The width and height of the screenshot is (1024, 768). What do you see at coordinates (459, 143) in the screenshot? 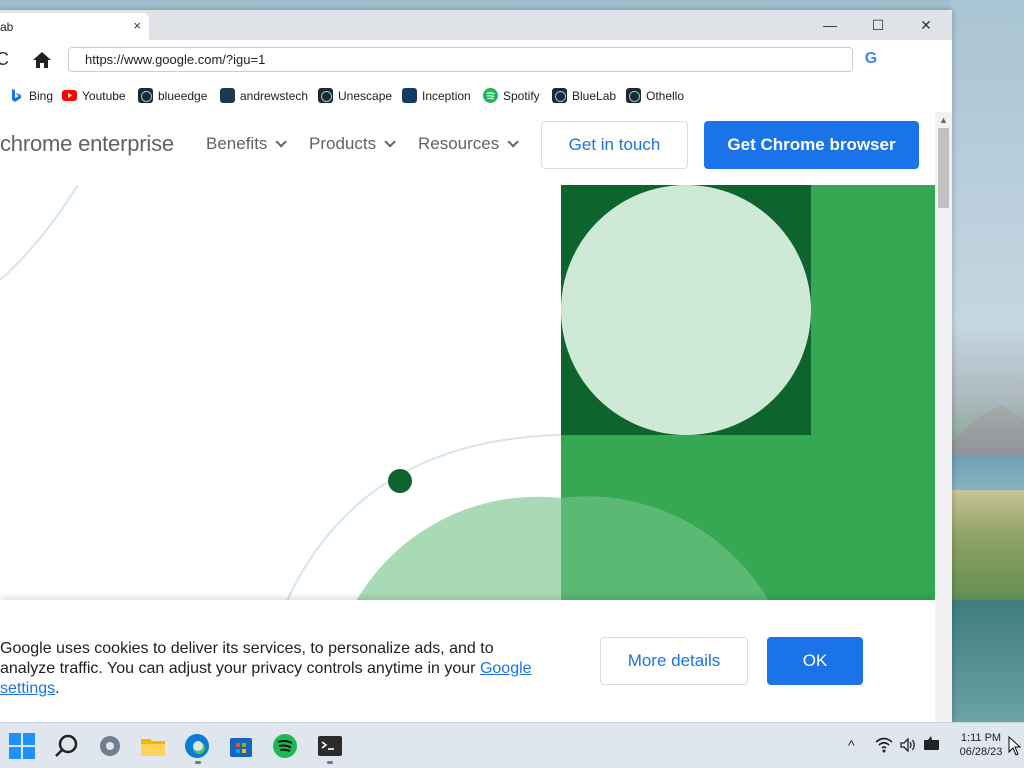
I see `nav-label: Resources` at bounding box center [459, 143].